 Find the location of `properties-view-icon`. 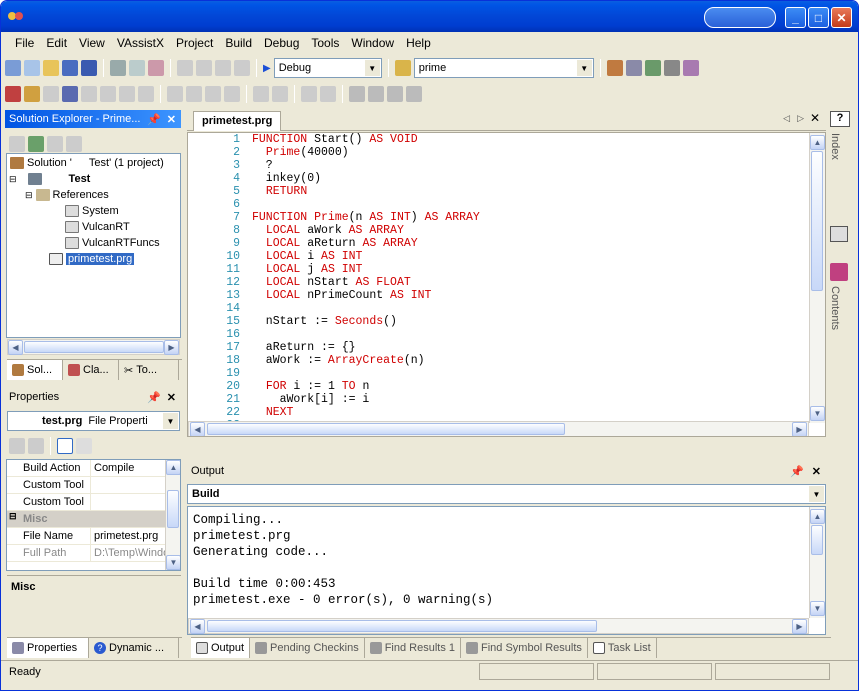

properties-view-icon is located at coordinates (65, 446).